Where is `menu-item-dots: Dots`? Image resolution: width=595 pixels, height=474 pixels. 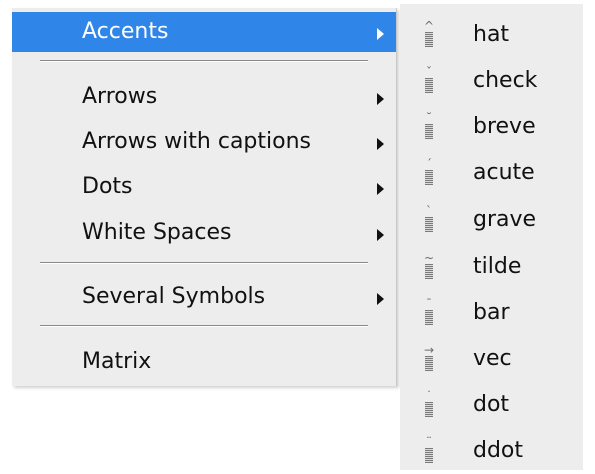 menu-item-dots: Dots is located at coordinates (204, 187).